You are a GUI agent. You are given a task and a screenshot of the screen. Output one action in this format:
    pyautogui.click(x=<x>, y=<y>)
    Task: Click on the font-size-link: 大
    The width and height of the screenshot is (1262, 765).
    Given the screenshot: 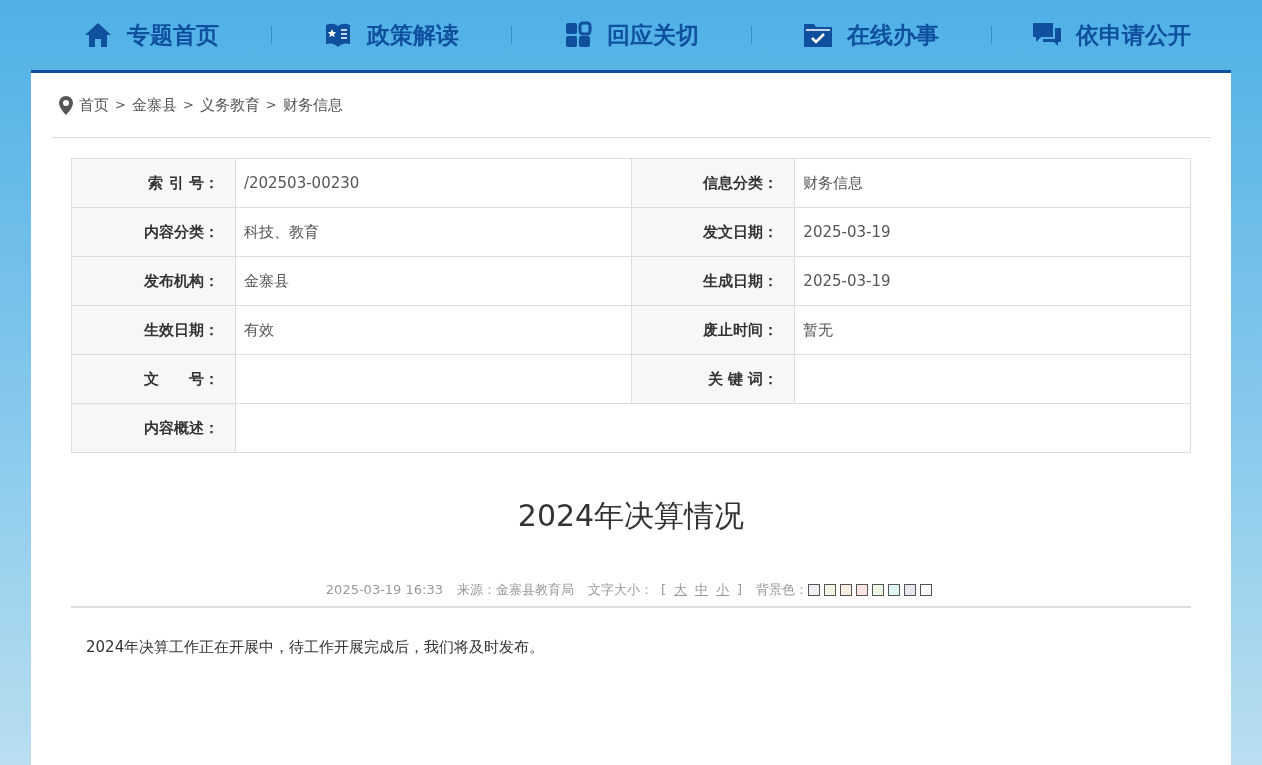 What is the action you would take?
    pyautogui.click(x=681, y=590)
    